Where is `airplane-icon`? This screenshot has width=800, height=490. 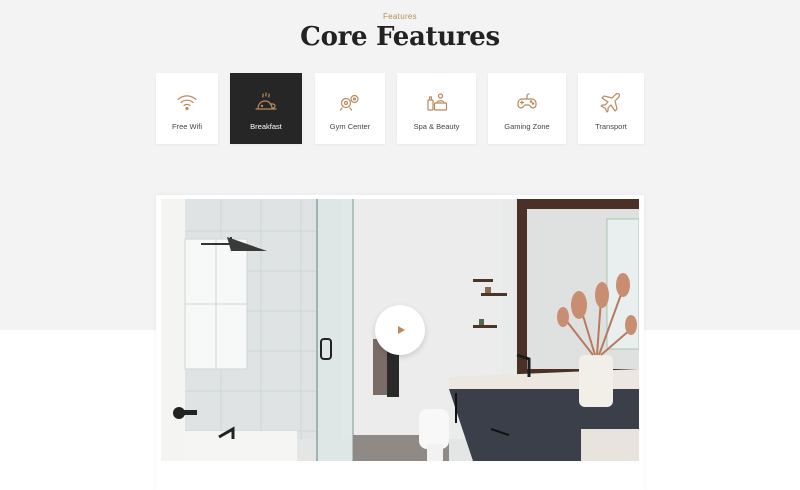
airplane-icon is located at coordinates (611, 102).